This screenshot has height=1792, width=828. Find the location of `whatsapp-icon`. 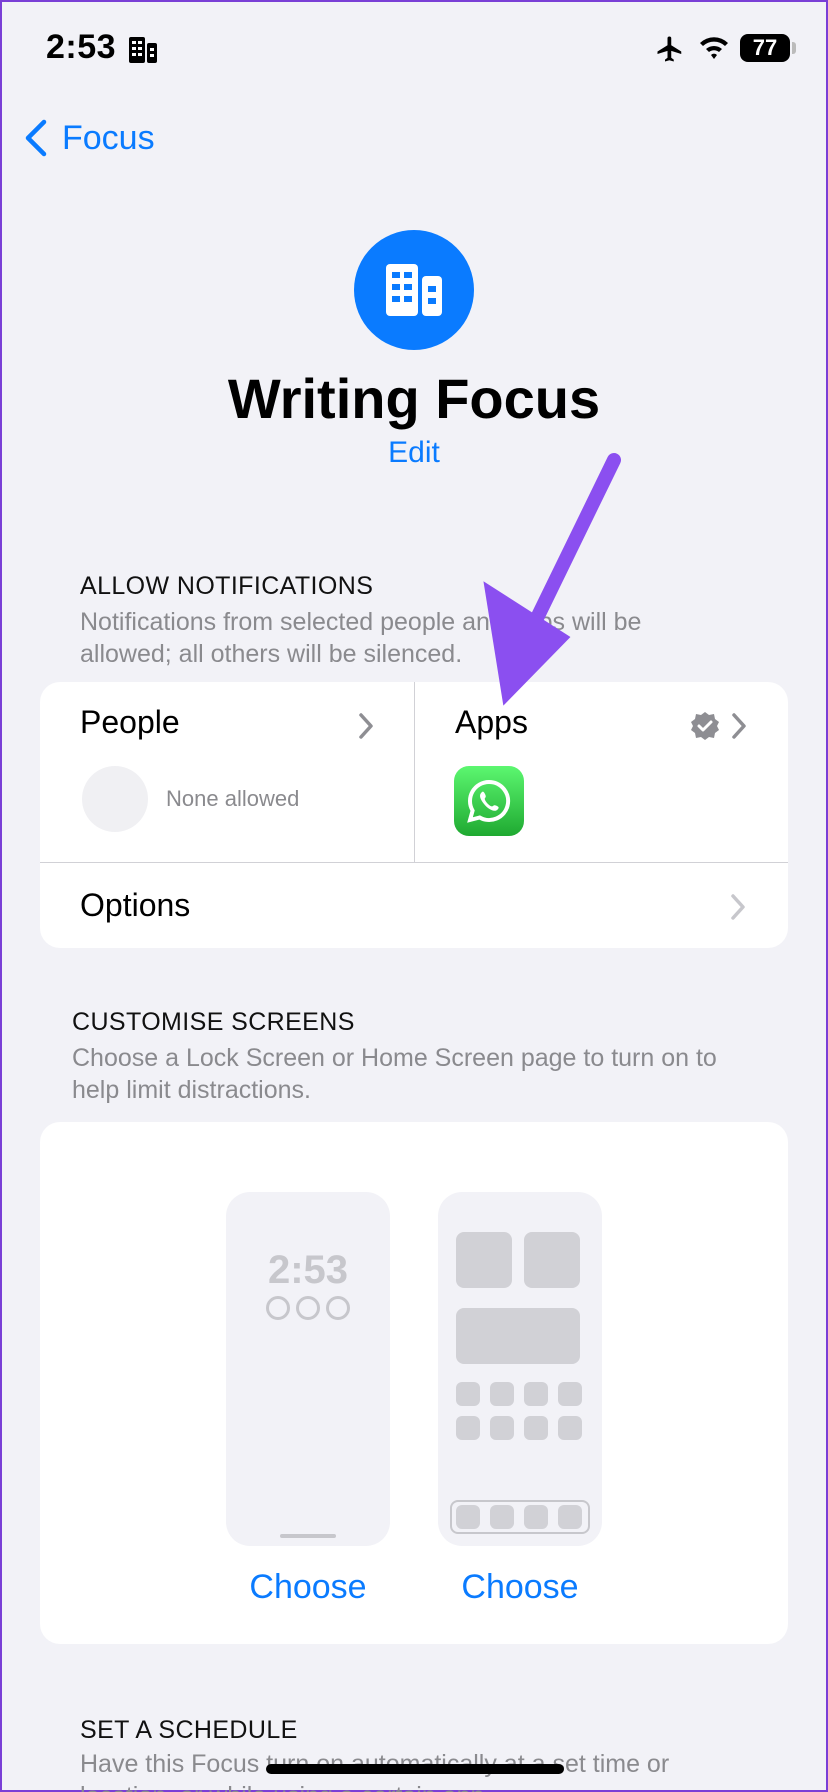

whatsapp-icon is located at coordinates (489, 801).